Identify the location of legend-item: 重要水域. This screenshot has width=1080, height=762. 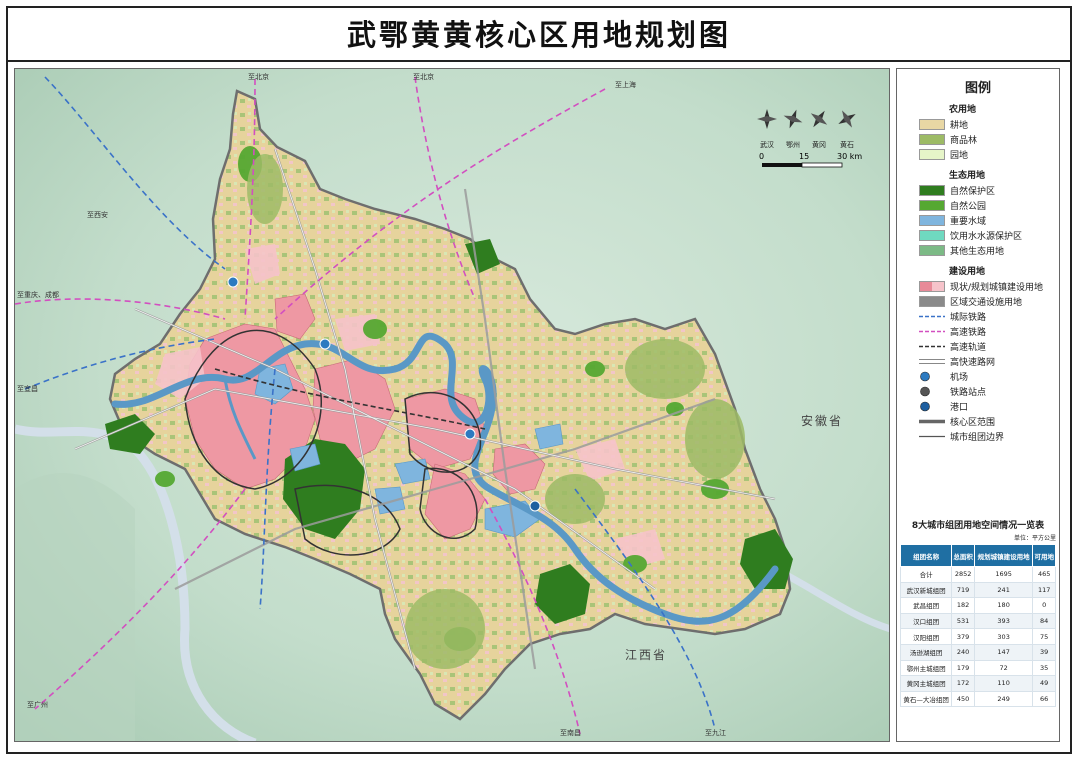
(978, 220).